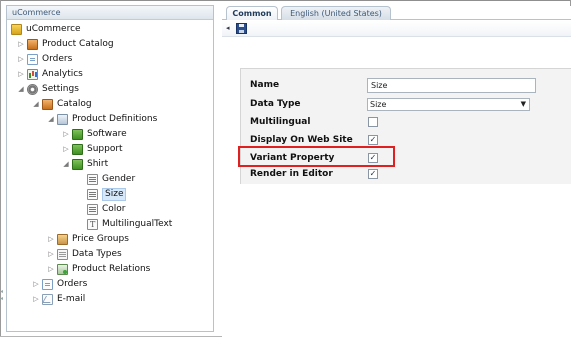  Describe the element at coordinates (373, 122) in the screenshot. I see `multilingual-checkbox` at that location.